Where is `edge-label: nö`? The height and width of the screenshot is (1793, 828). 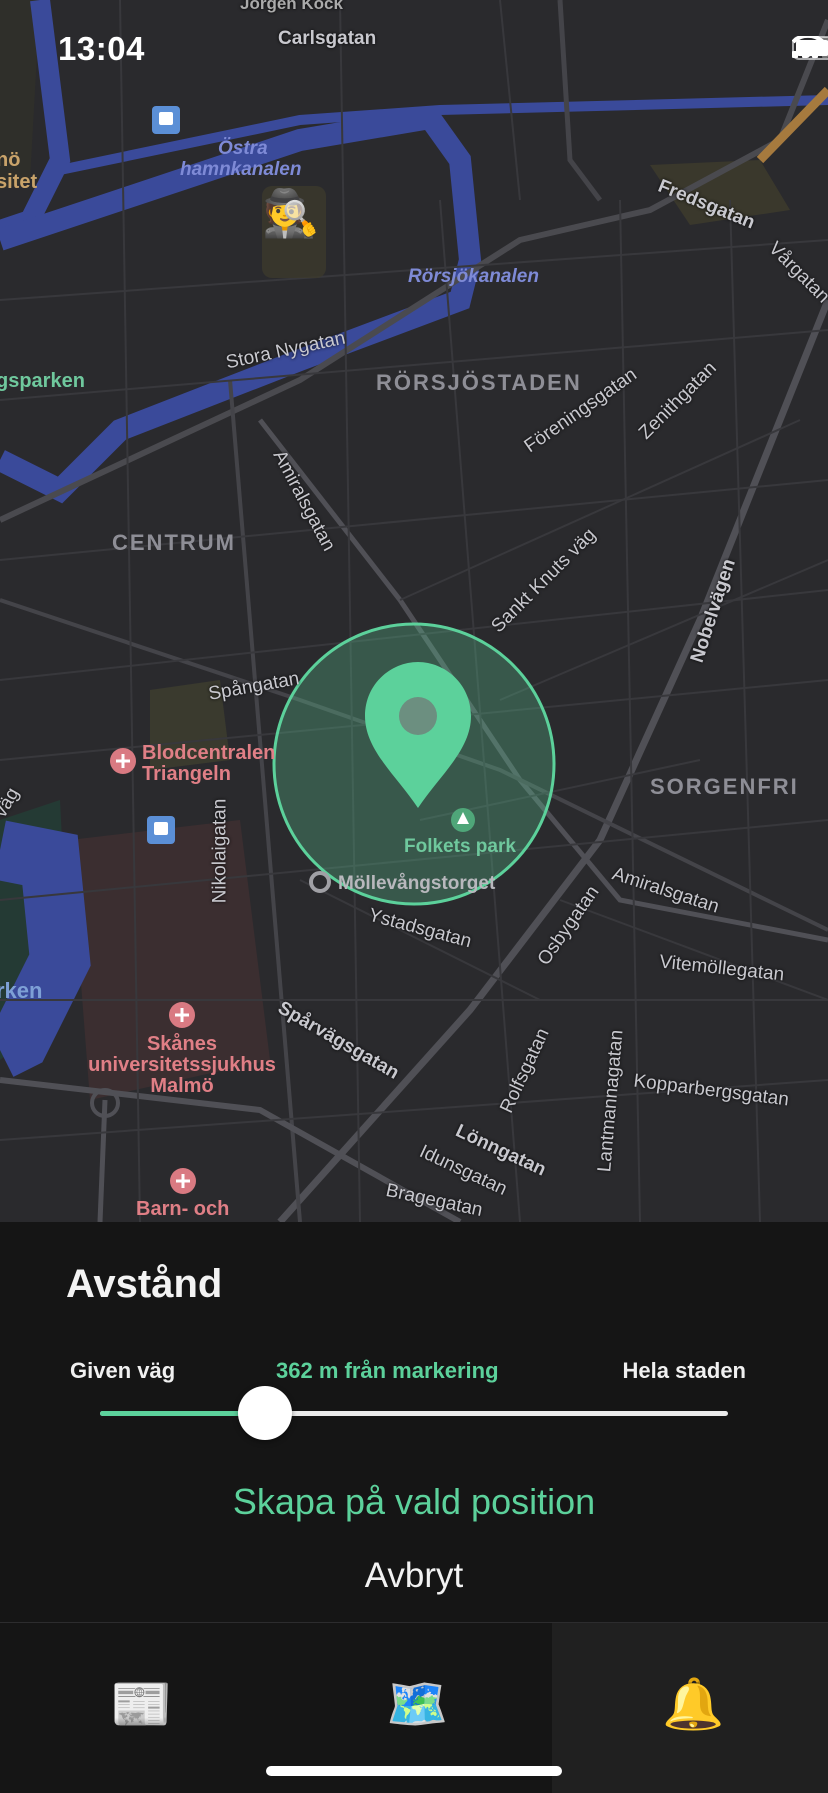 edge-label: nö is located at coordinates (10, 160).